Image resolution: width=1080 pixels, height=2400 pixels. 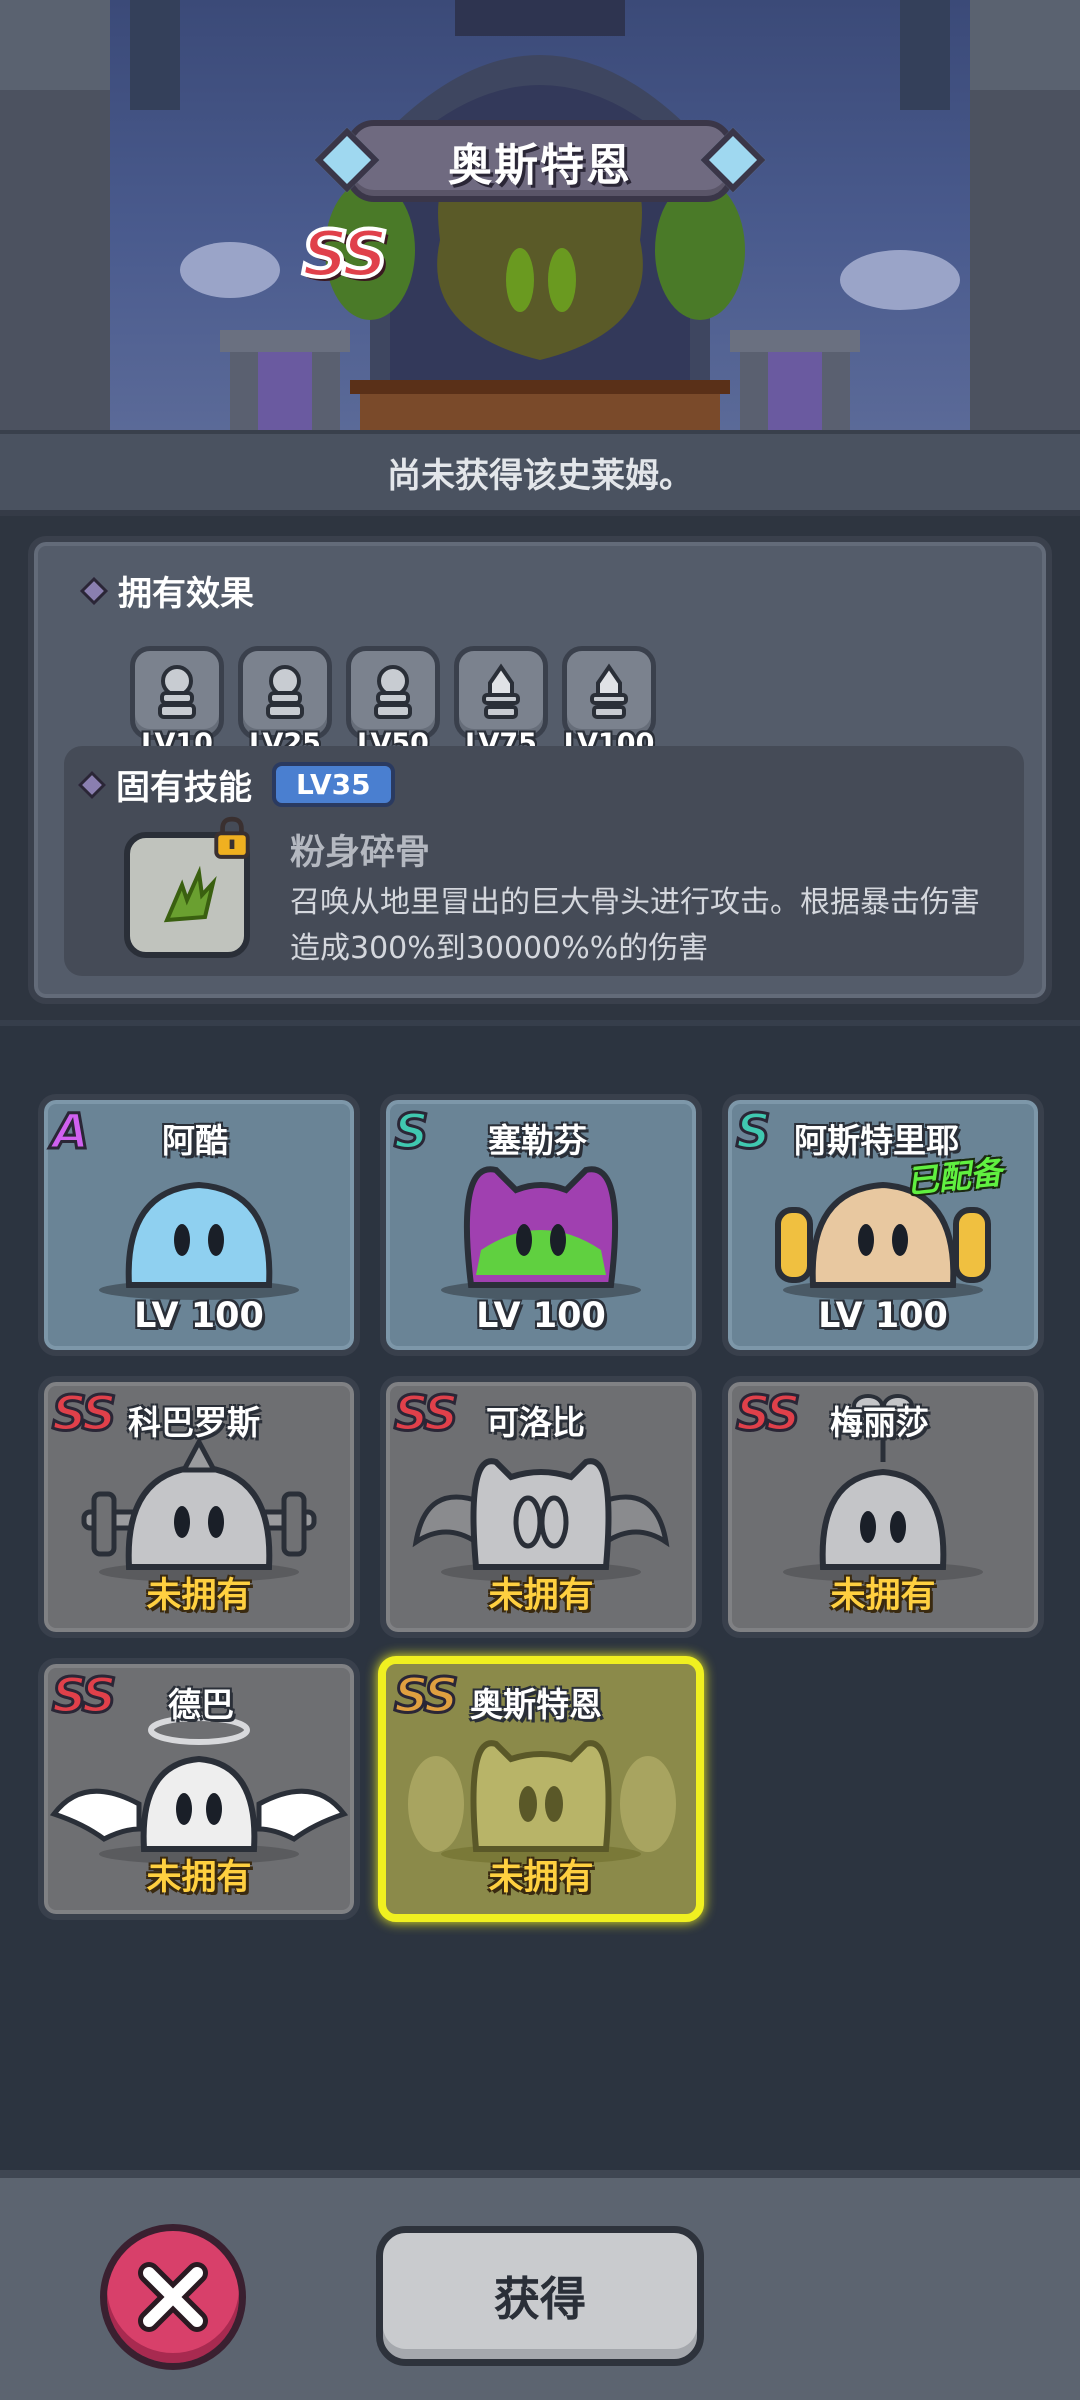 I want to click on slime-card-deba: SS 德巴 未拥有, so click(x=199, y=1789).